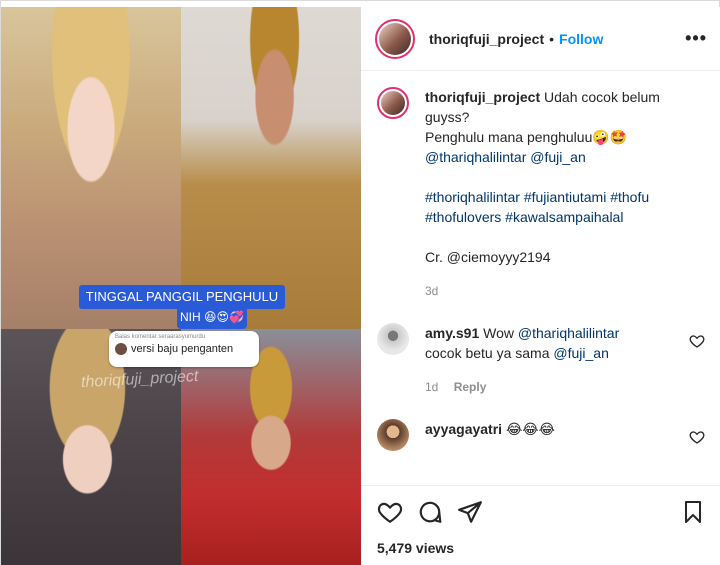 The height and width of the screenshot is (565, 720). Describe the element at coordinates (486, 39) in the screenshot. I see `author-username: thoriqfuji_project` at that location.